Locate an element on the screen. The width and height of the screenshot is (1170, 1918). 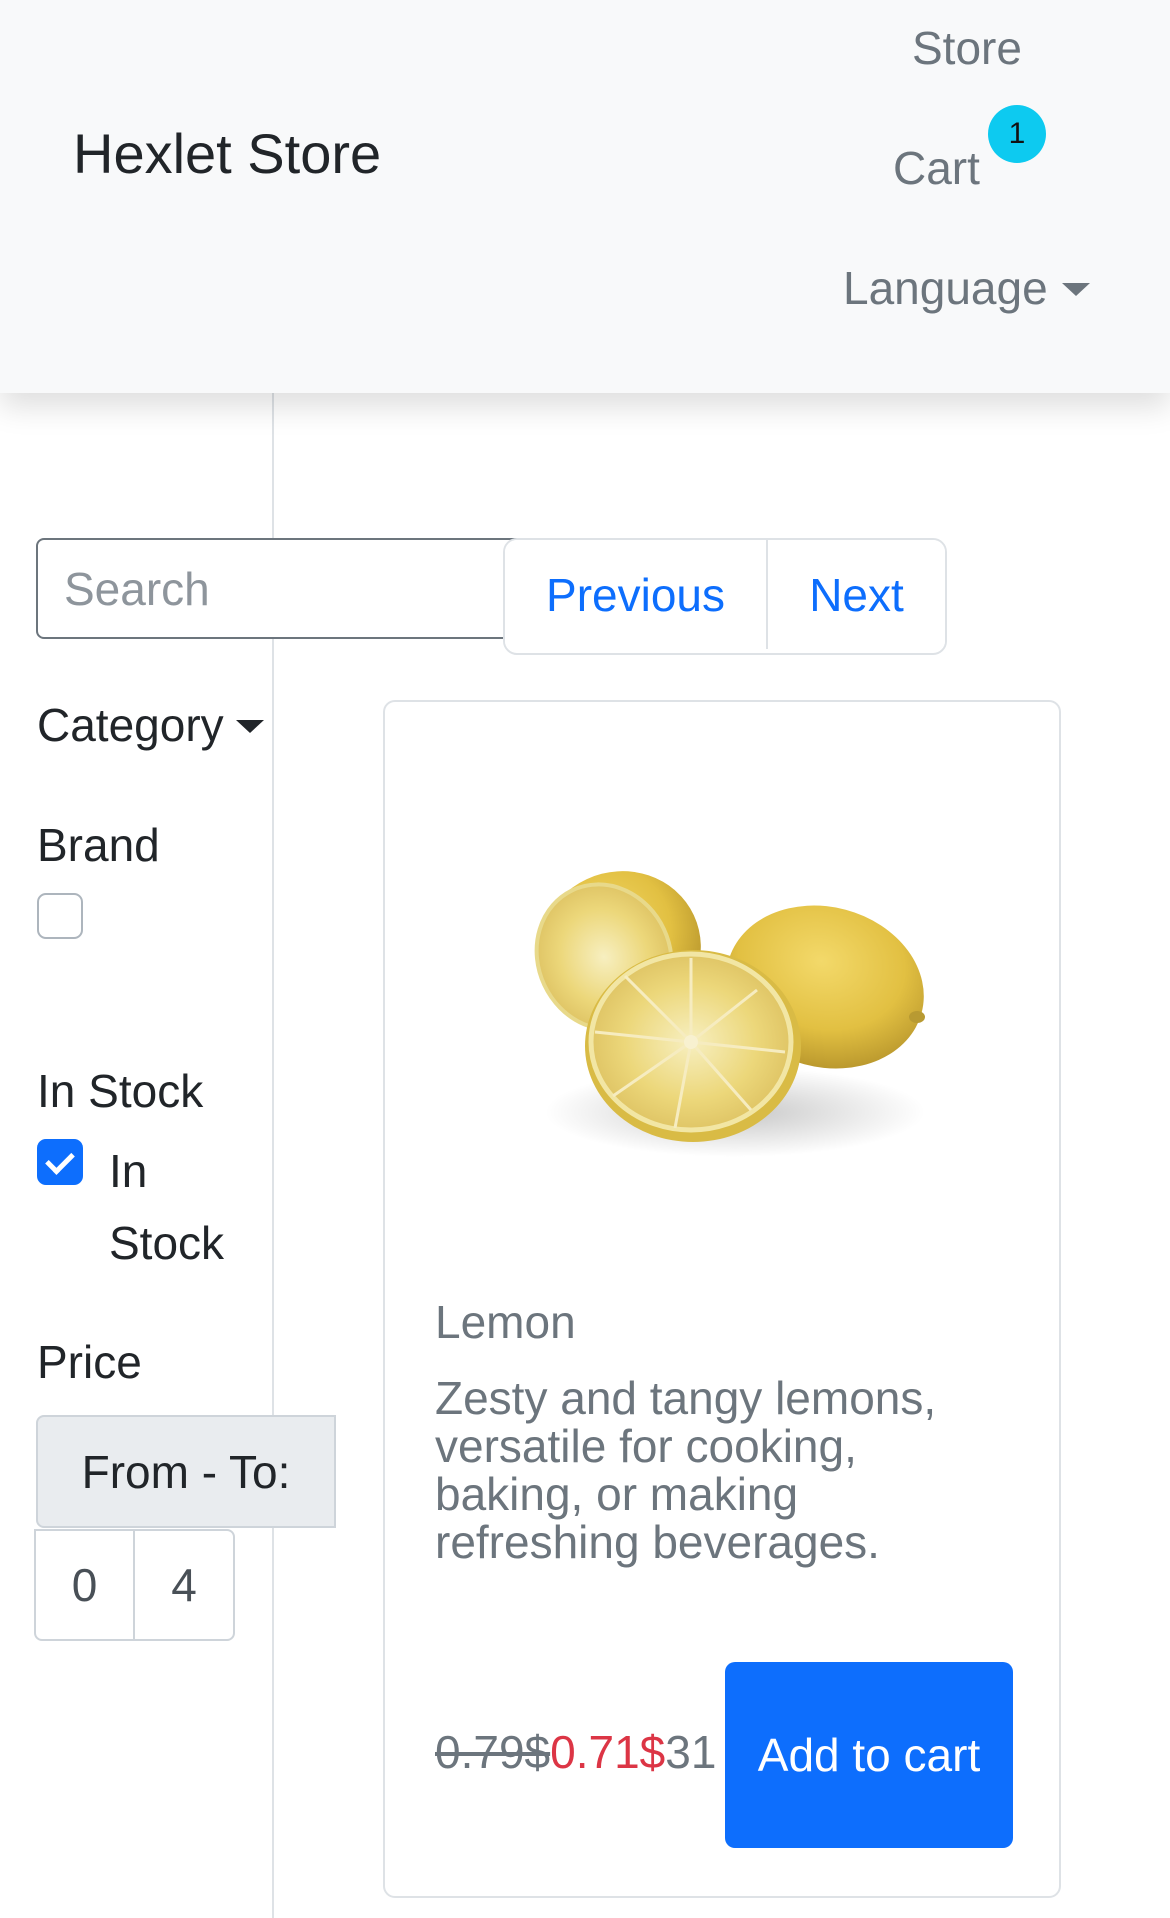
next-page-button: Next is located at coordinates (856, 594).